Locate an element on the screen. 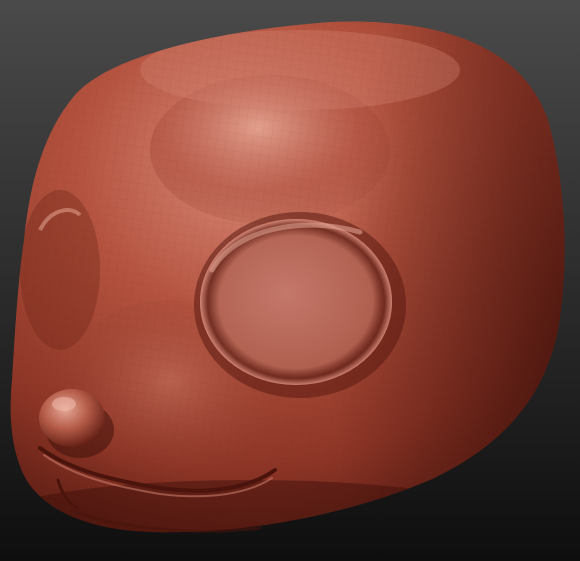 The height and width of the screenshot is (561, 580). eye-socket is located at coordinates (300, 305).